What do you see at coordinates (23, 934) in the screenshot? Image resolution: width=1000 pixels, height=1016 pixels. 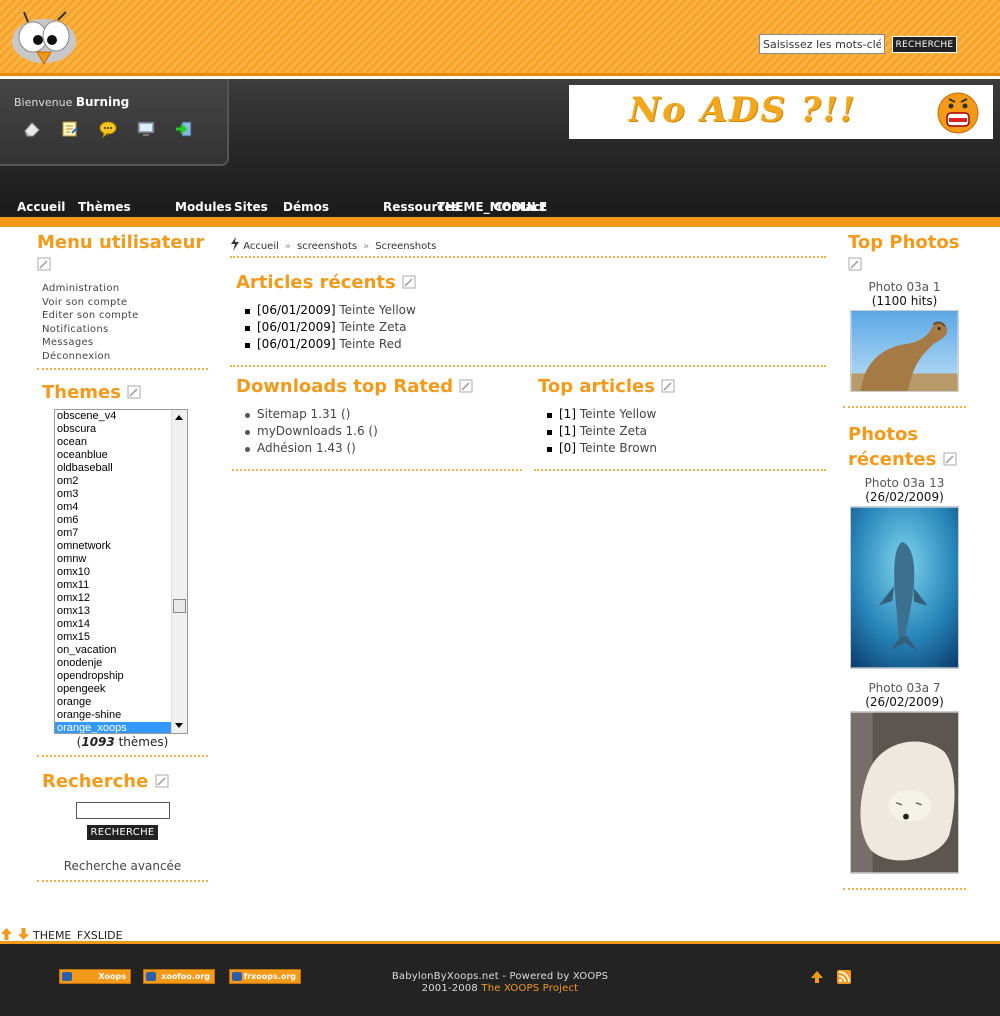 I see `arrow-down-icon` at bounding box center [23, 934].